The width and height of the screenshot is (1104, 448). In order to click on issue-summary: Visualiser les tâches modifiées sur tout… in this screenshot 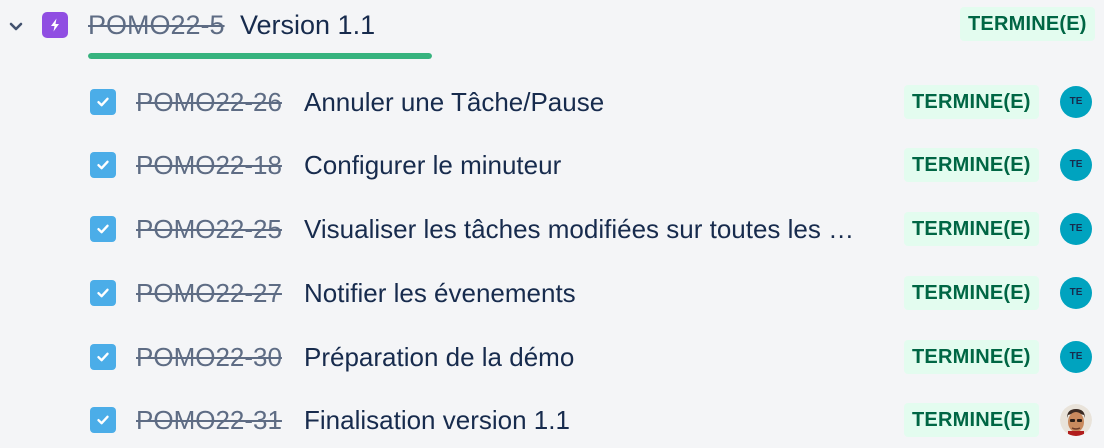, I will do `click(599, 229)`.